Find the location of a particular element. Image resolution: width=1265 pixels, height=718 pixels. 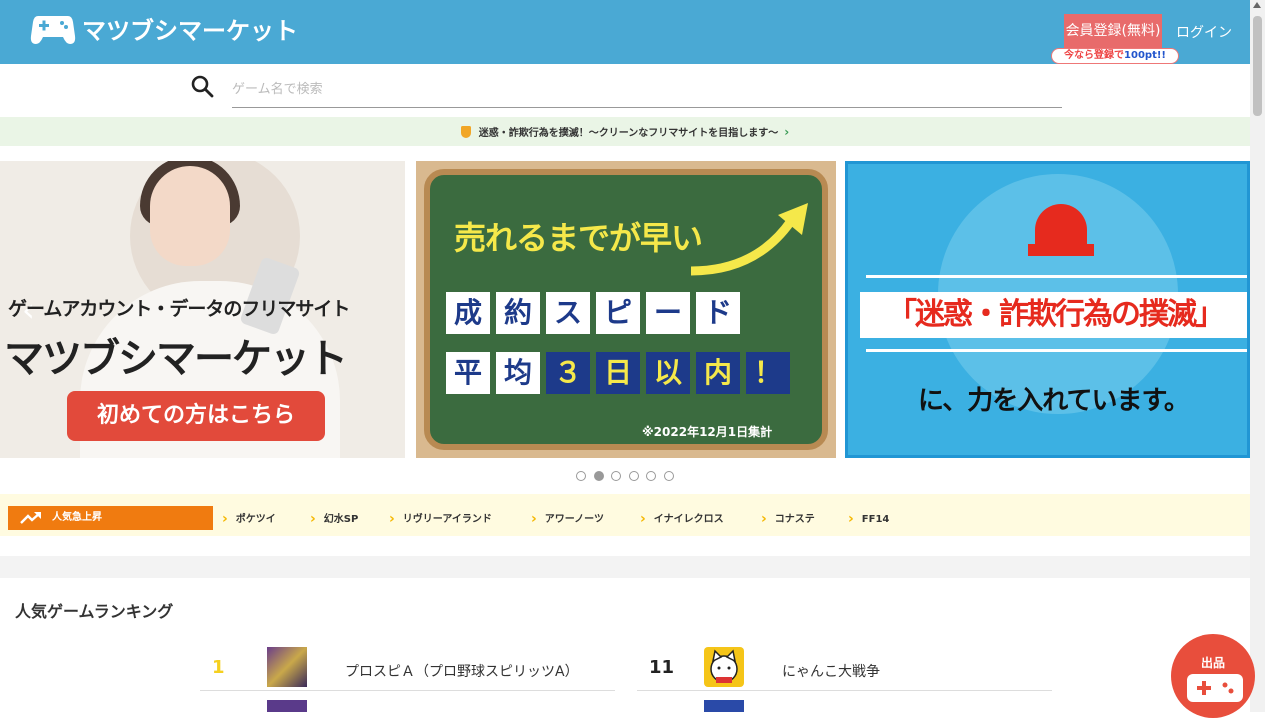

register-button: 会員登録(無料) is located at coordinates (1113, 31).